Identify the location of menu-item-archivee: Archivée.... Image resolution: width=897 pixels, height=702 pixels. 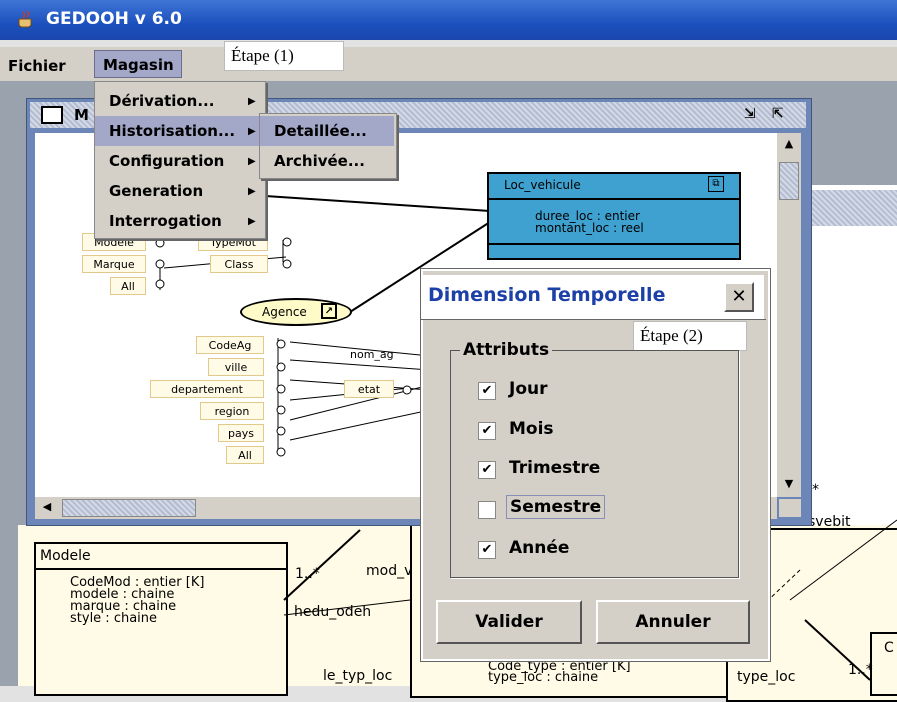
(327, 161).